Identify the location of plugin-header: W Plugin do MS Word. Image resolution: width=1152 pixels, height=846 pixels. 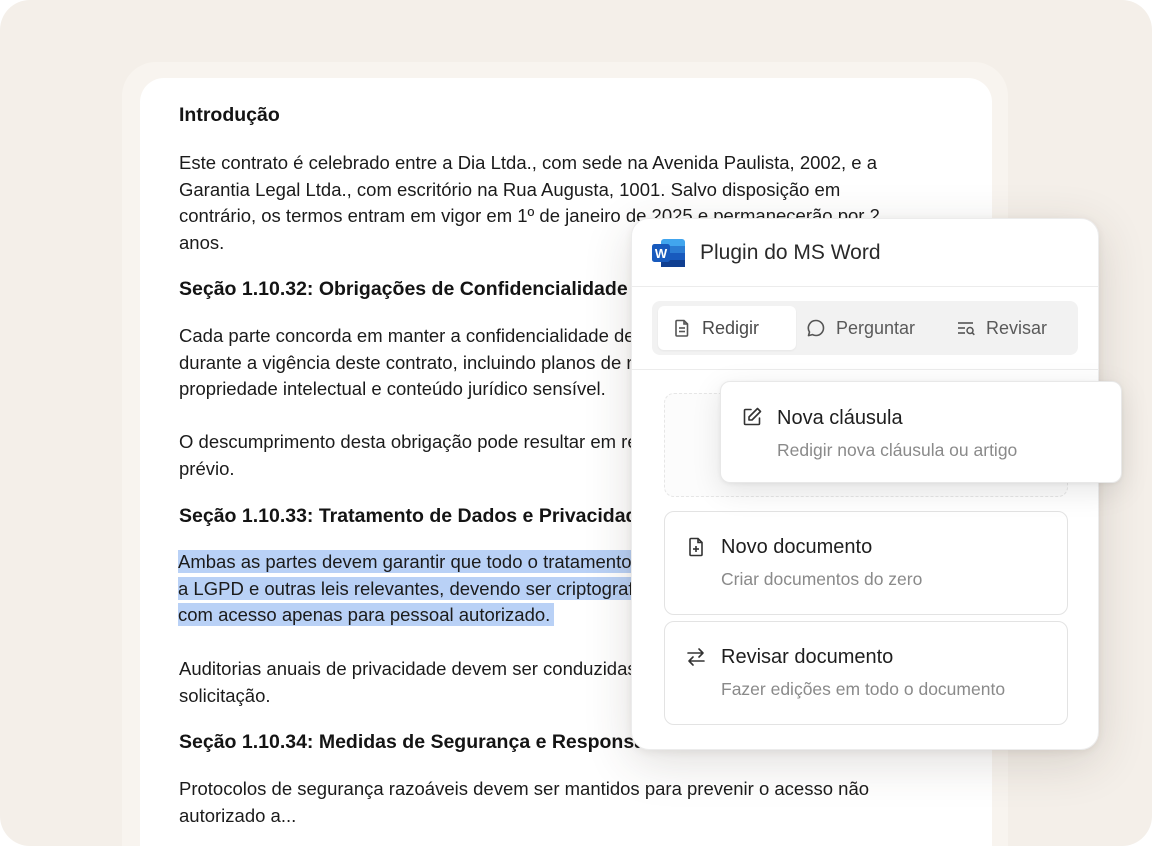
(865, 253).